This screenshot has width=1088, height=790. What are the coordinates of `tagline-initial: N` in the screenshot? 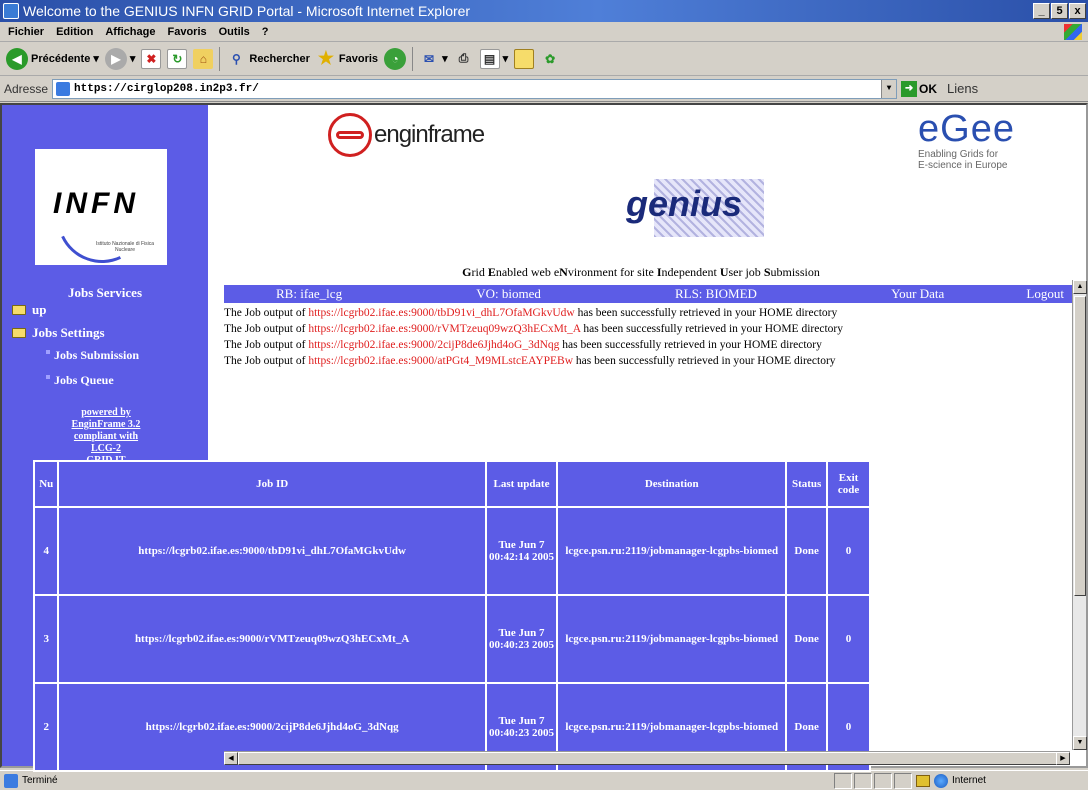 It's located at (563, 272).